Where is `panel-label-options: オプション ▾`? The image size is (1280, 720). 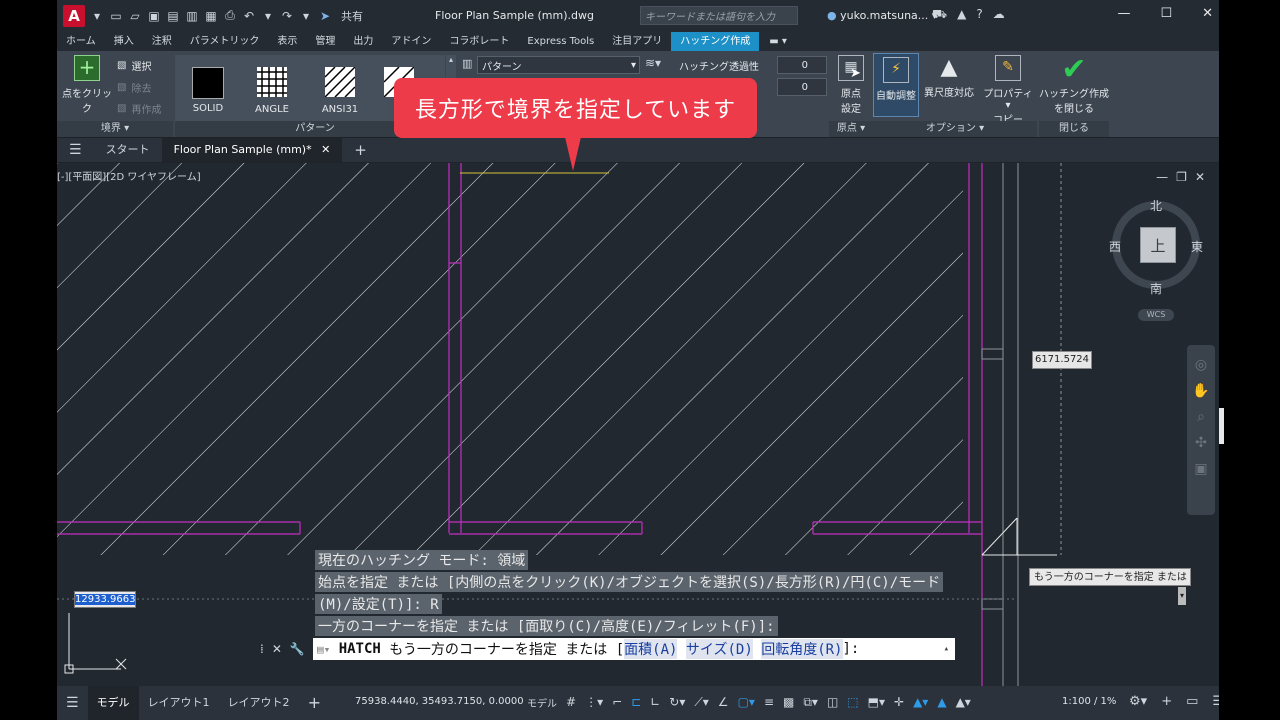 panel-label-options: オプション ▾ is located at coordinates (955, 129).